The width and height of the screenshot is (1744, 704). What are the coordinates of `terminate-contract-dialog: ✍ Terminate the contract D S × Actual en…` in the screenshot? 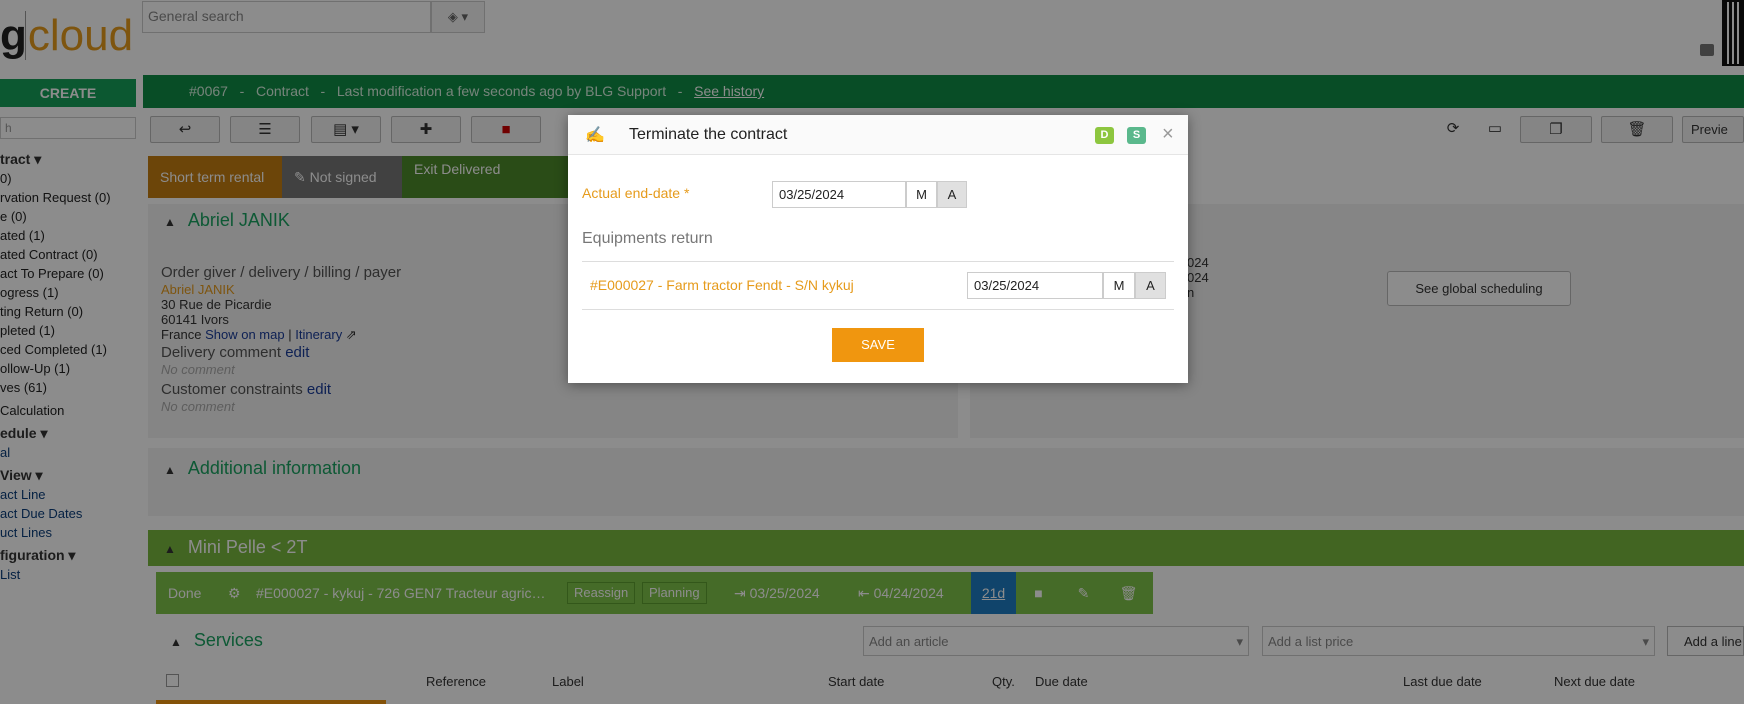 It's located at (878, 249).